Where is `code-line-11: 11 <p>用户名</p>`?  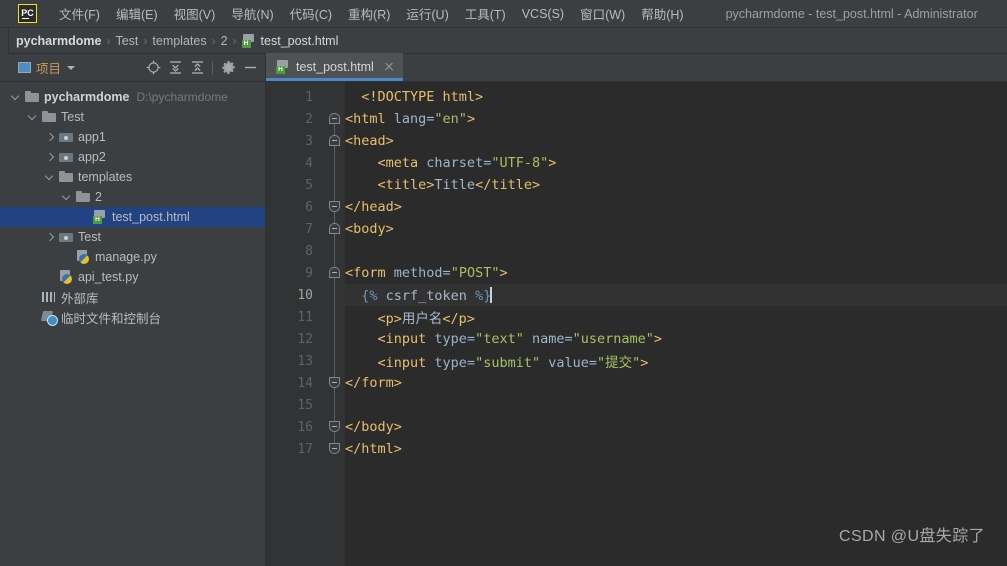
code-line-11: 11 <p>用户名</p> is located at coordinates (636, 317).